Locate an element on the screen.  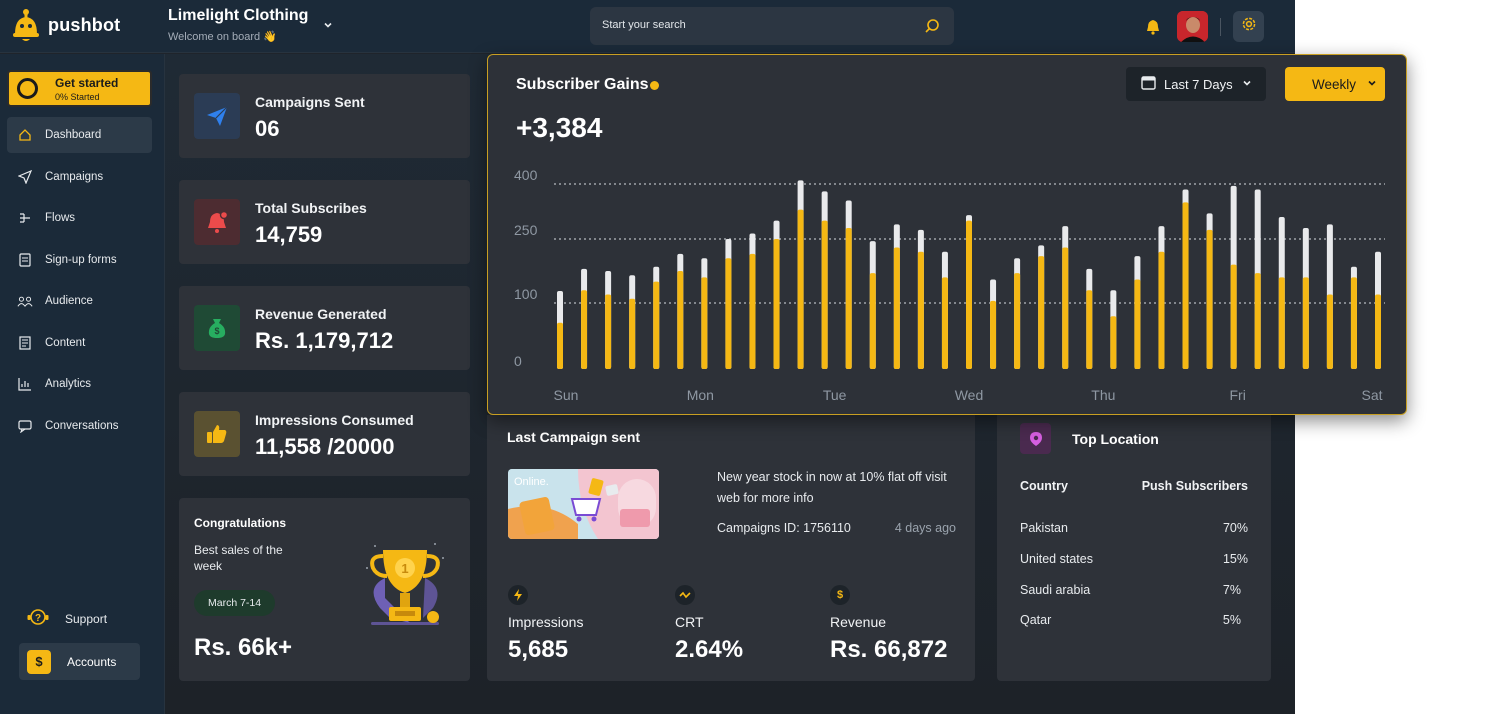
country-name: Saudi arabia is located at coordinates (1055, 590).